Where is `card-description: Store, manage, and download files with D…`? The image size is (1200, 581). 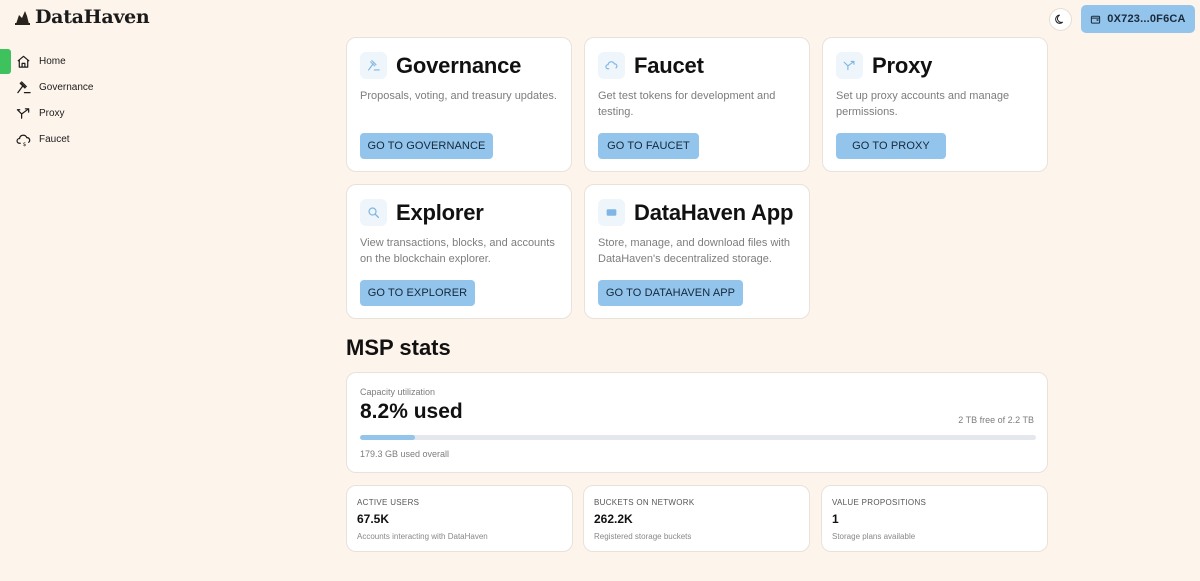 card-description: Store, manage, and download files with D… is located at coordinates (694, 251).